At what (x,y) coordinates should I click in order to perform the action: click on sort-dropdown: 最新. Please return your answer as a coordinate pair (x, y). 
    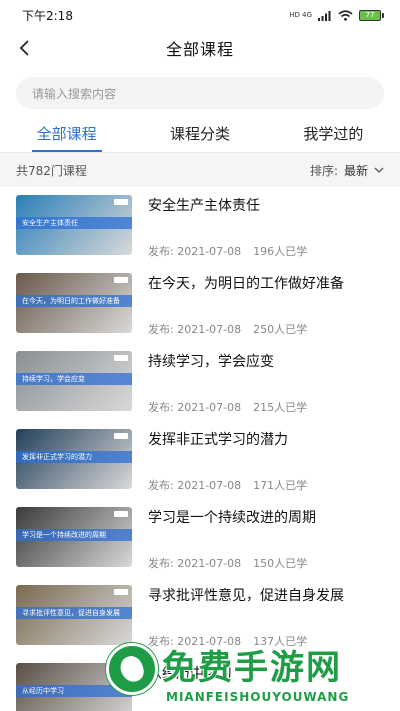
    Looking at the image, I should click on (364, 170).